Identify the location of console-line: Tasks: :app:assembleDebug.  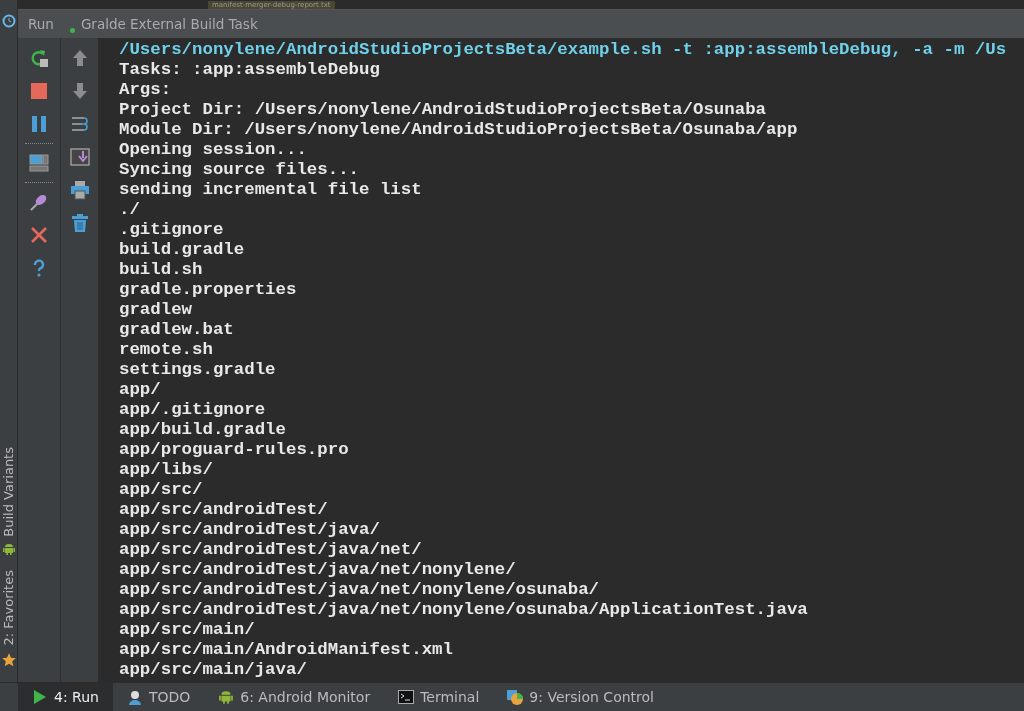
(250, 70).